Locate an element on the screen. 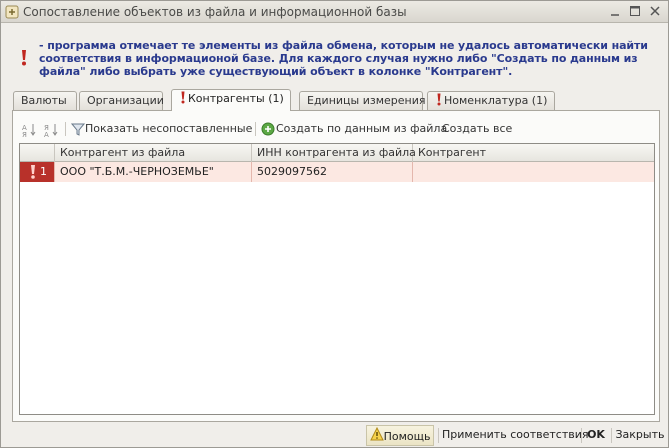 This screenshot has height=448, width=669. close-label: Закрыть is located at coordinates (640, 434).